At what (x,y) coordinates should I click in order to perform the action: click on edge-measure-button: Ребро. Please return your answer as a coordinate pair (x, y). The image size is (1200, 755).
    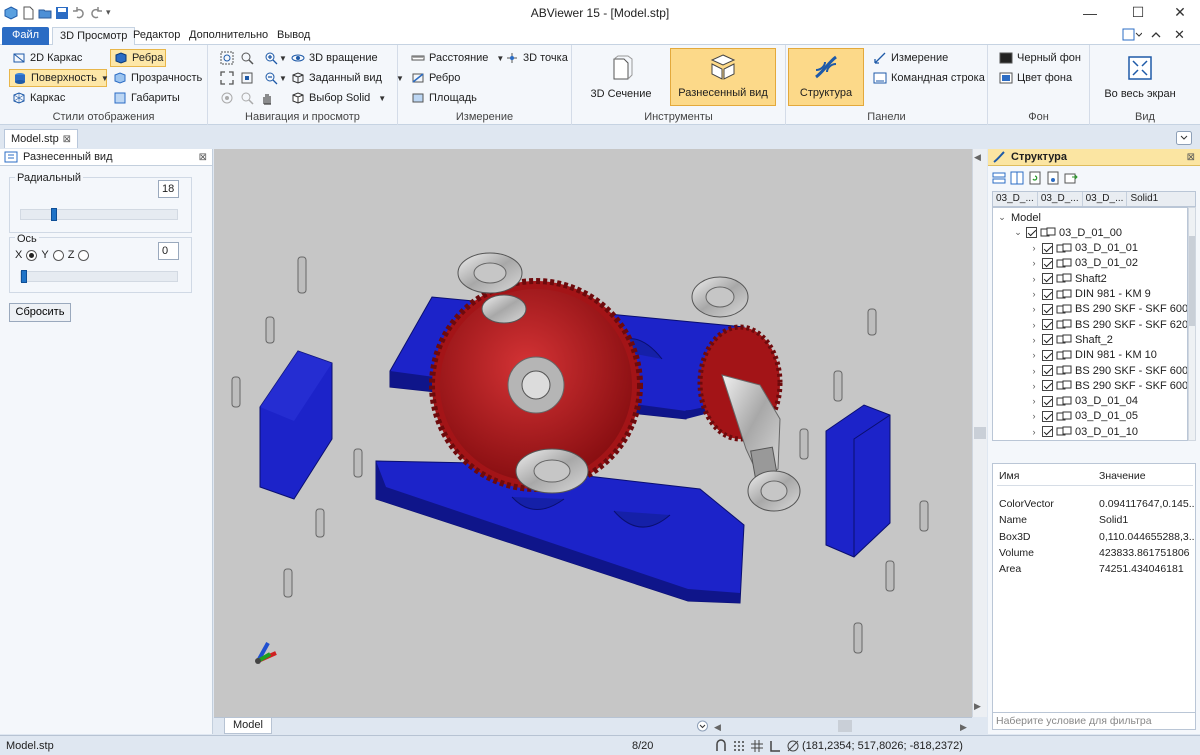
    Looking at the image, I should click on (435, 78).